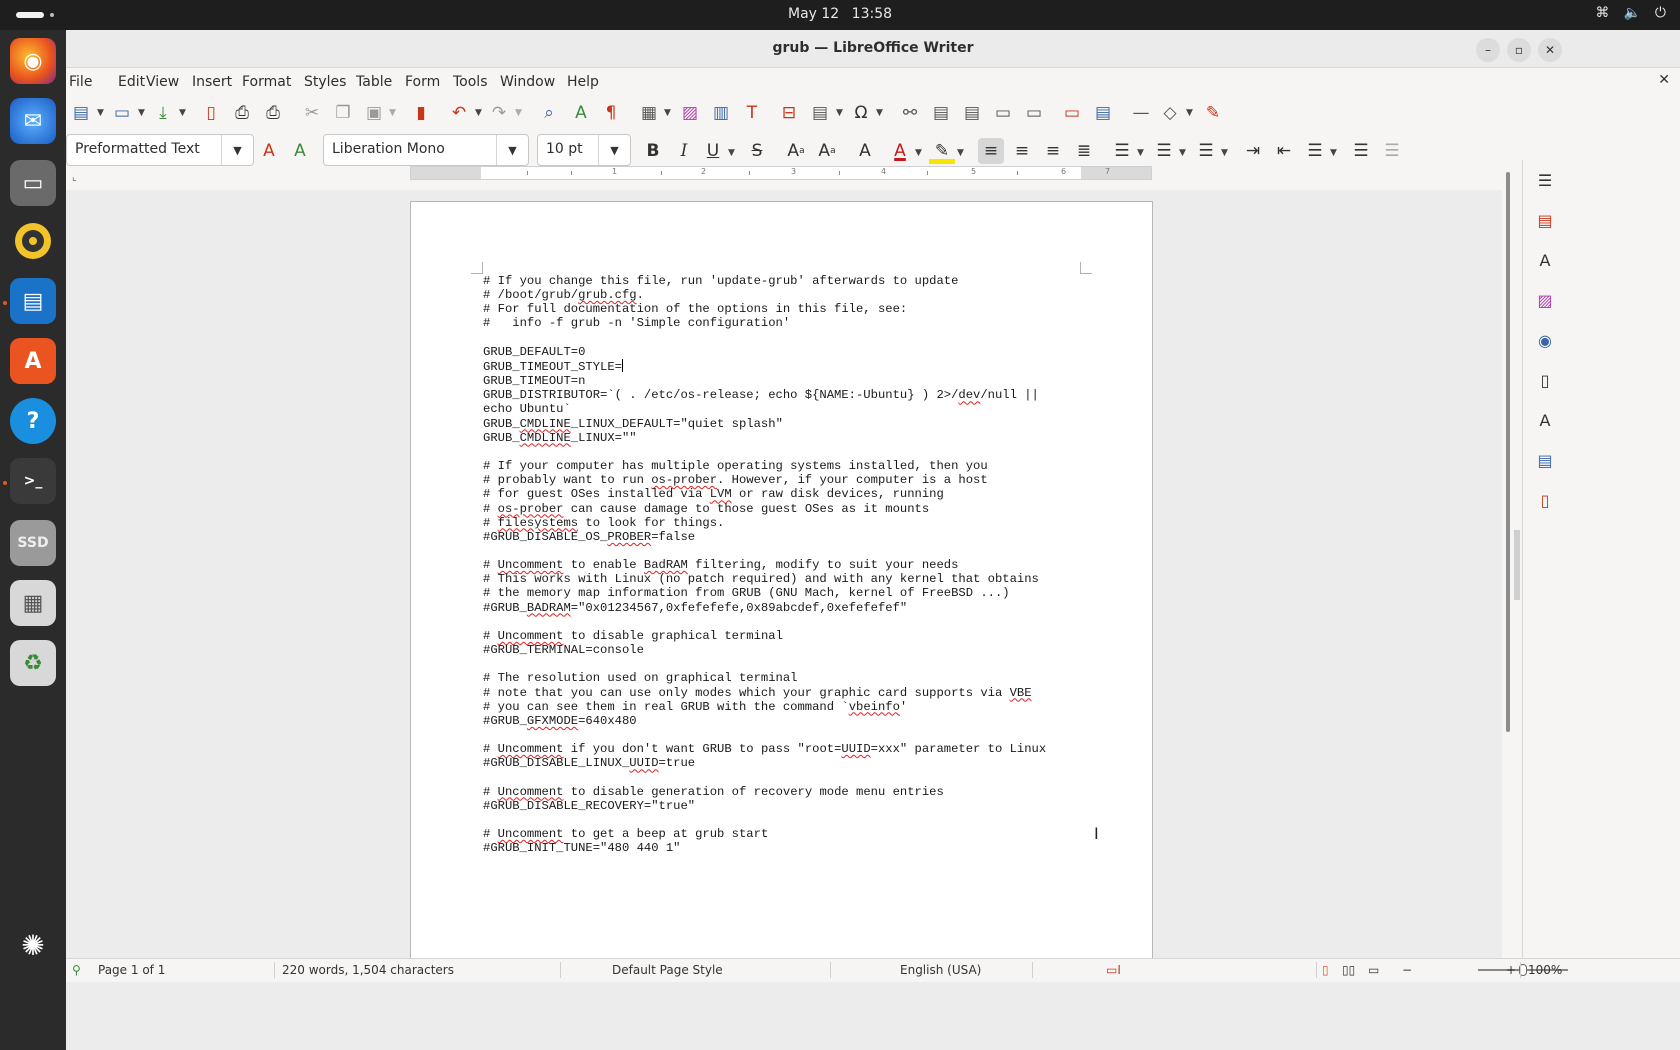 The height and width of the screenshot is (1050, 1680). Describe the element at coordinates (764, 323) in the screenshot. I see `document-line: # info -f grub -n 'Simple configuration'` at that location.